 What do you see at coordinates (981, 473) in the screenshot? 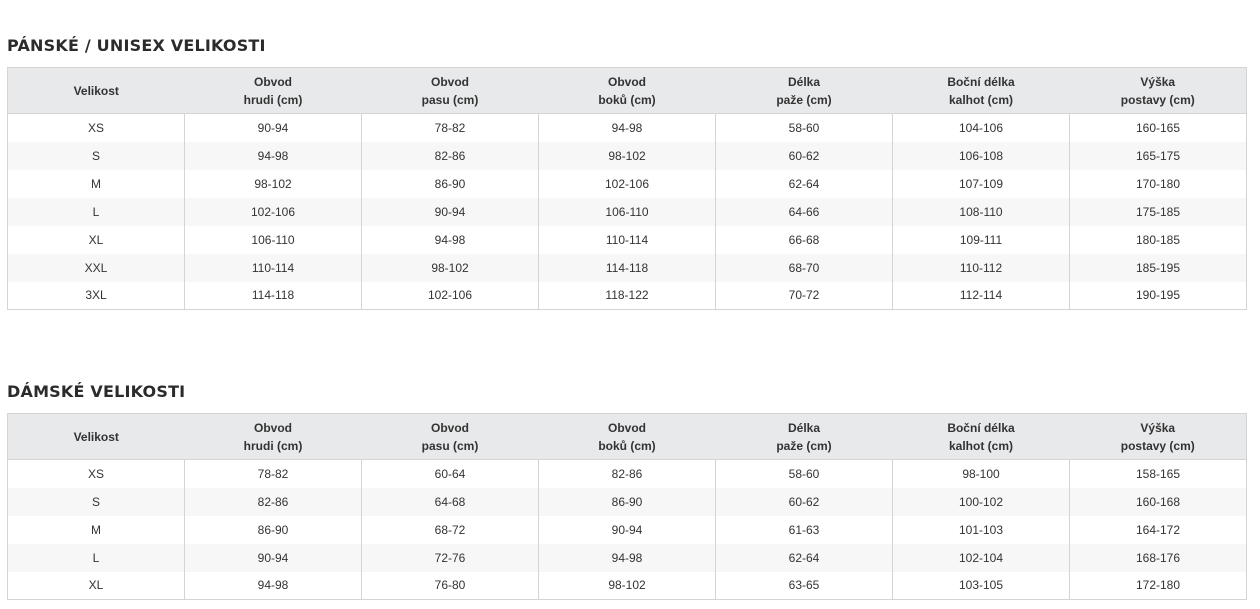
I see `table-cell: 98-100` at bounding box center [981, 473].